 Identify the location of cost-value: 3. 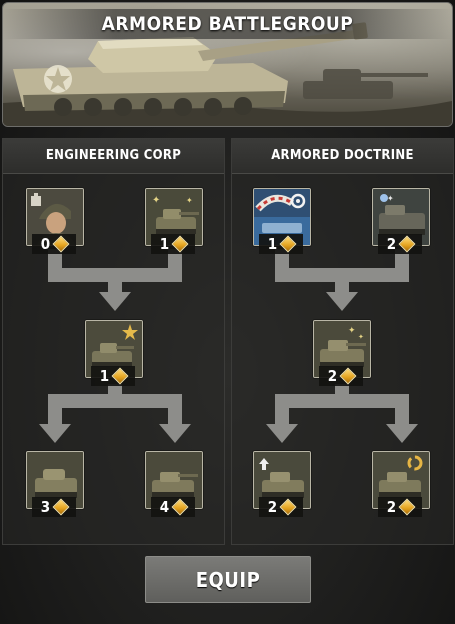
(45, 507).